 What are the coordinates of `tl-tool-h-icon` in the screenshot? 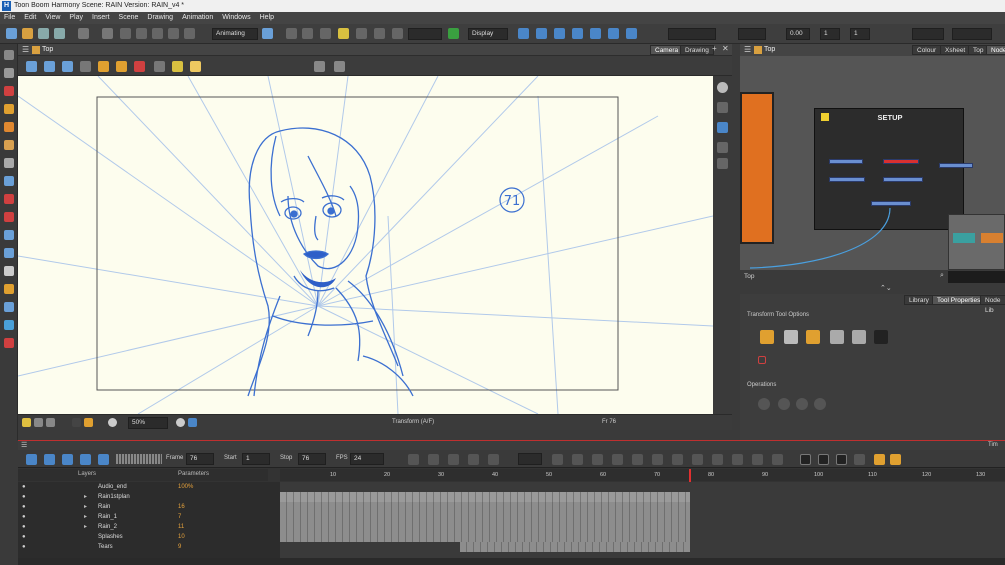 It's located at (697, 459).